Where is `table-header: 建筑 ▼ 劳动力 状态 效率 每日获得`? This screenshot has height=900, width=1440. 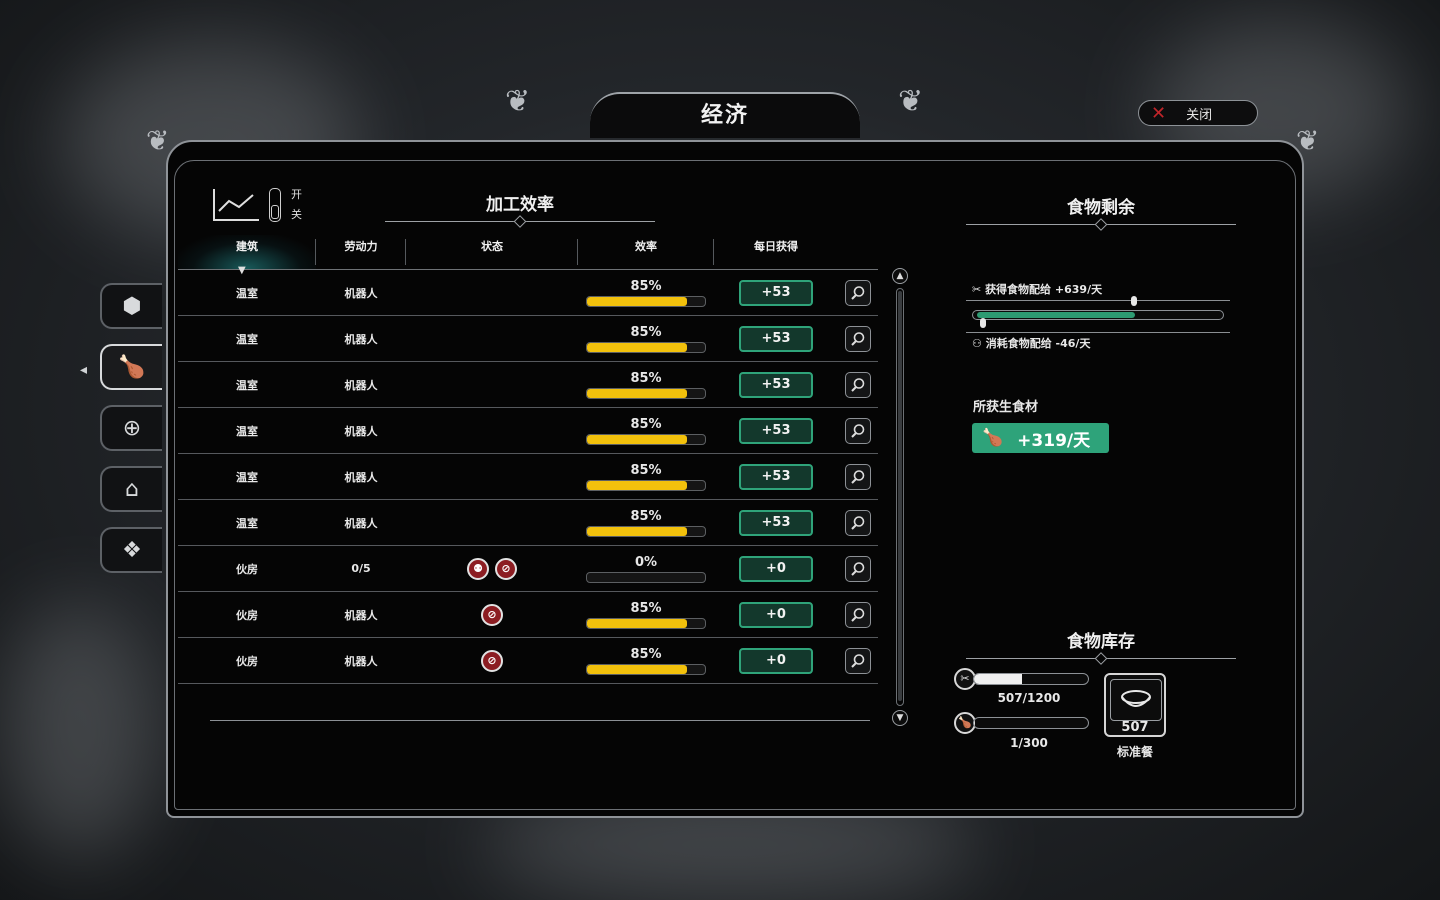
table-header: 建筑 ▼ 劳动力 状态 效率 每日获得 is located at coordinates (528, 255).